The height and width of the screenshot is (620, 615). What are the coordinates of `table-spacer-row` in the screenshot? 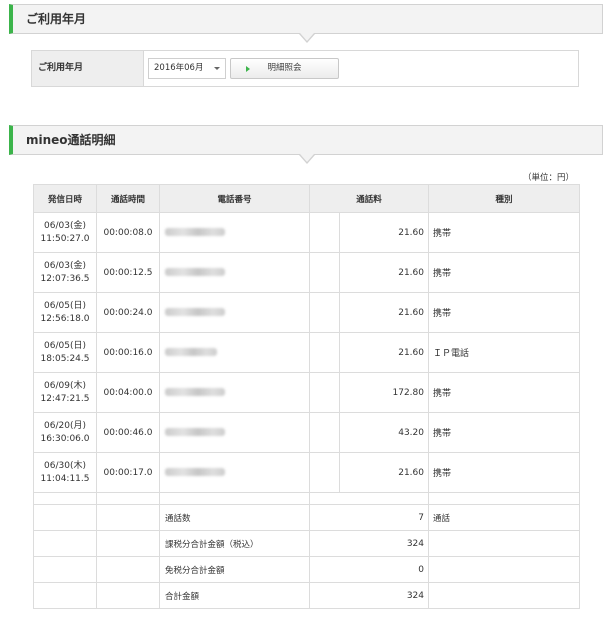 It's located at (306, 498).